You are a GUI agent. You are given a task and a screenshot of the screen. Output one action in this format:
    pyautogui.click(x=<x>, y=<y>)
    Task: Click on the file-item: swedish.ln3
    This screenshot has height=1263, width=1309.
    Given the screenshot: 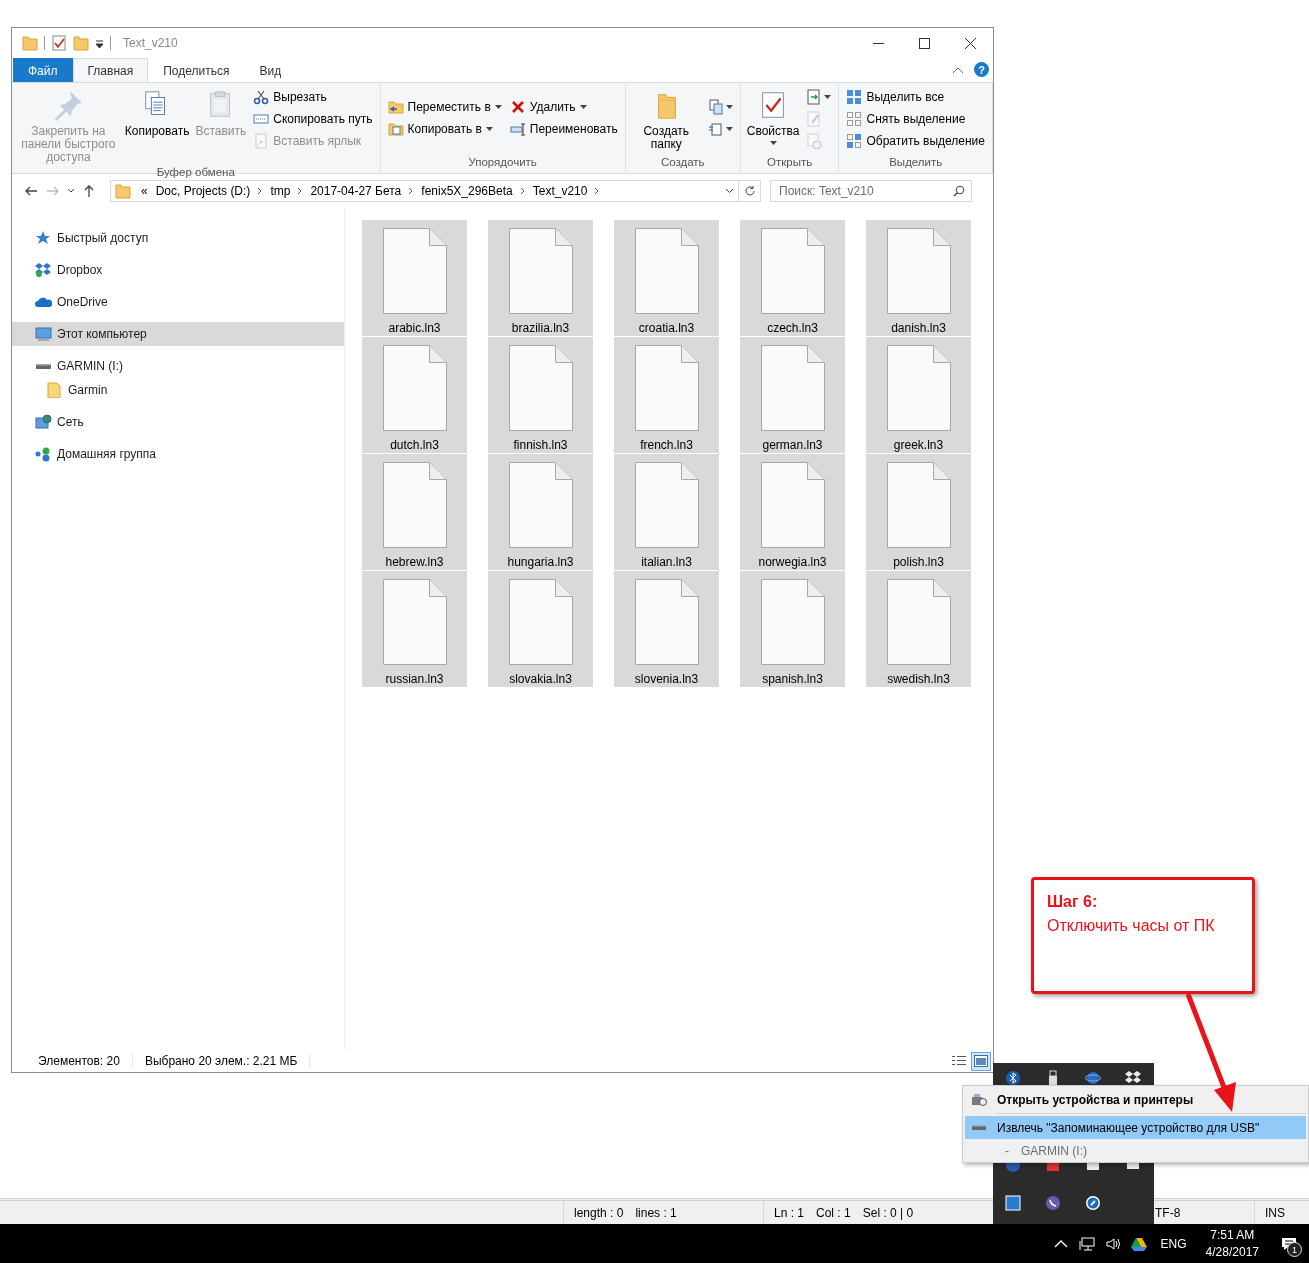 What is the action you would take?
    pyautogui.click(x=918, y=629)
    